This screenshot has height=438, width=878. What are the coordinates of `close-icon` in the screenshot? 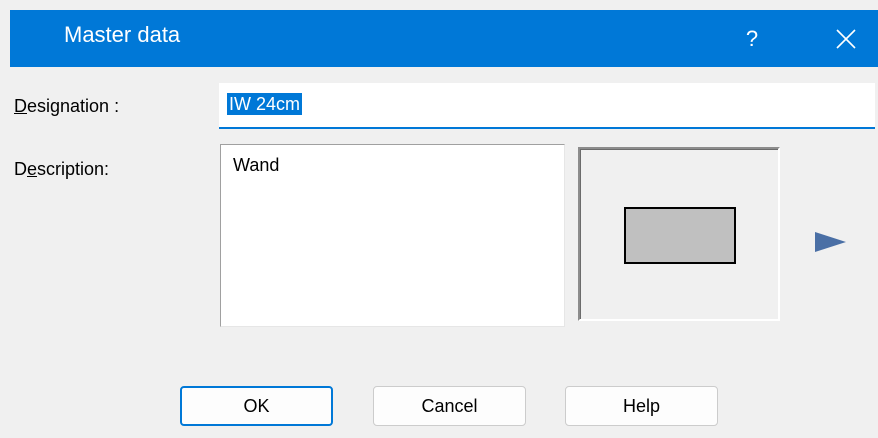 It's located at (846, 38).